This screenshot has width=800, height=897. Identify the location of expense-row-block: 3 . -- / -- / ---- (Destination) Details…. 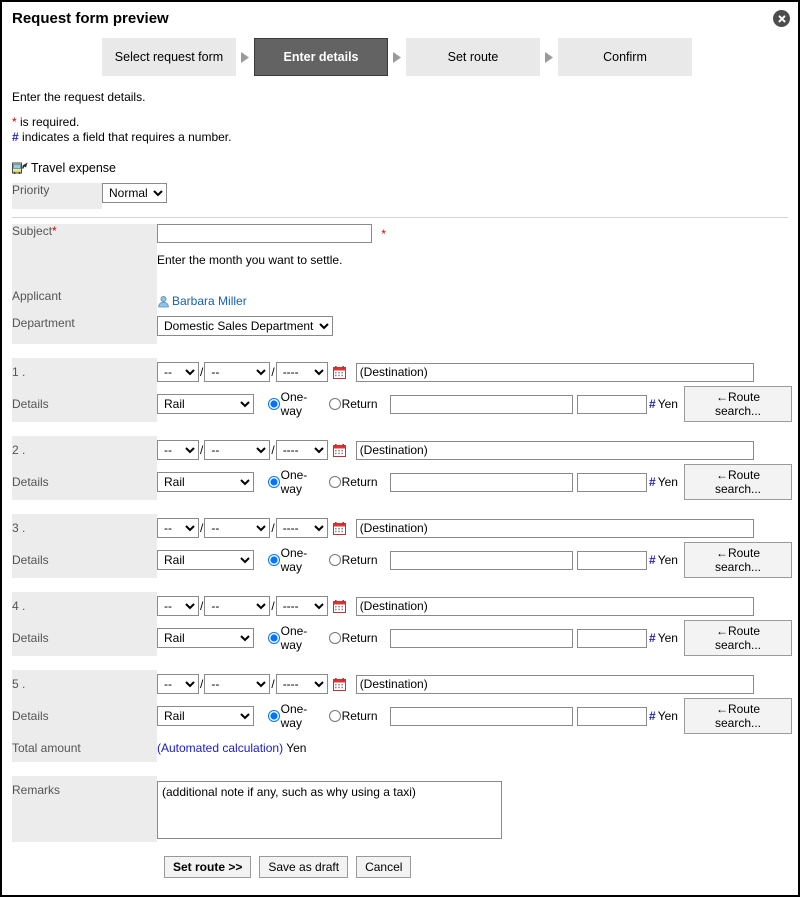
(400, 546).